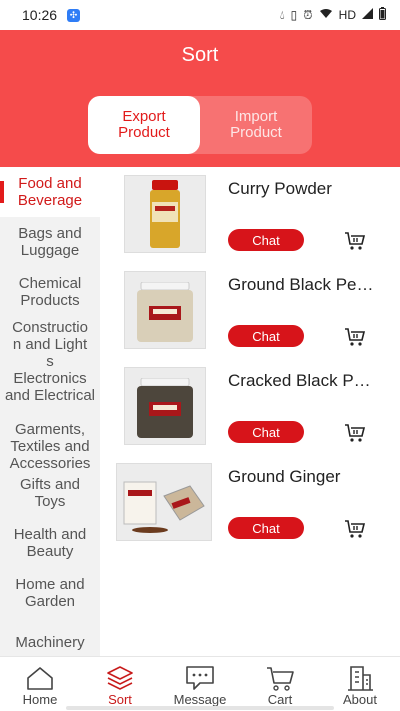  Describe the element at coordinates (200, 15) in the screenshot. I see `status-bar: 10:26 ✣ 💧︎ ▯ ⏰︎ HD` at that location.